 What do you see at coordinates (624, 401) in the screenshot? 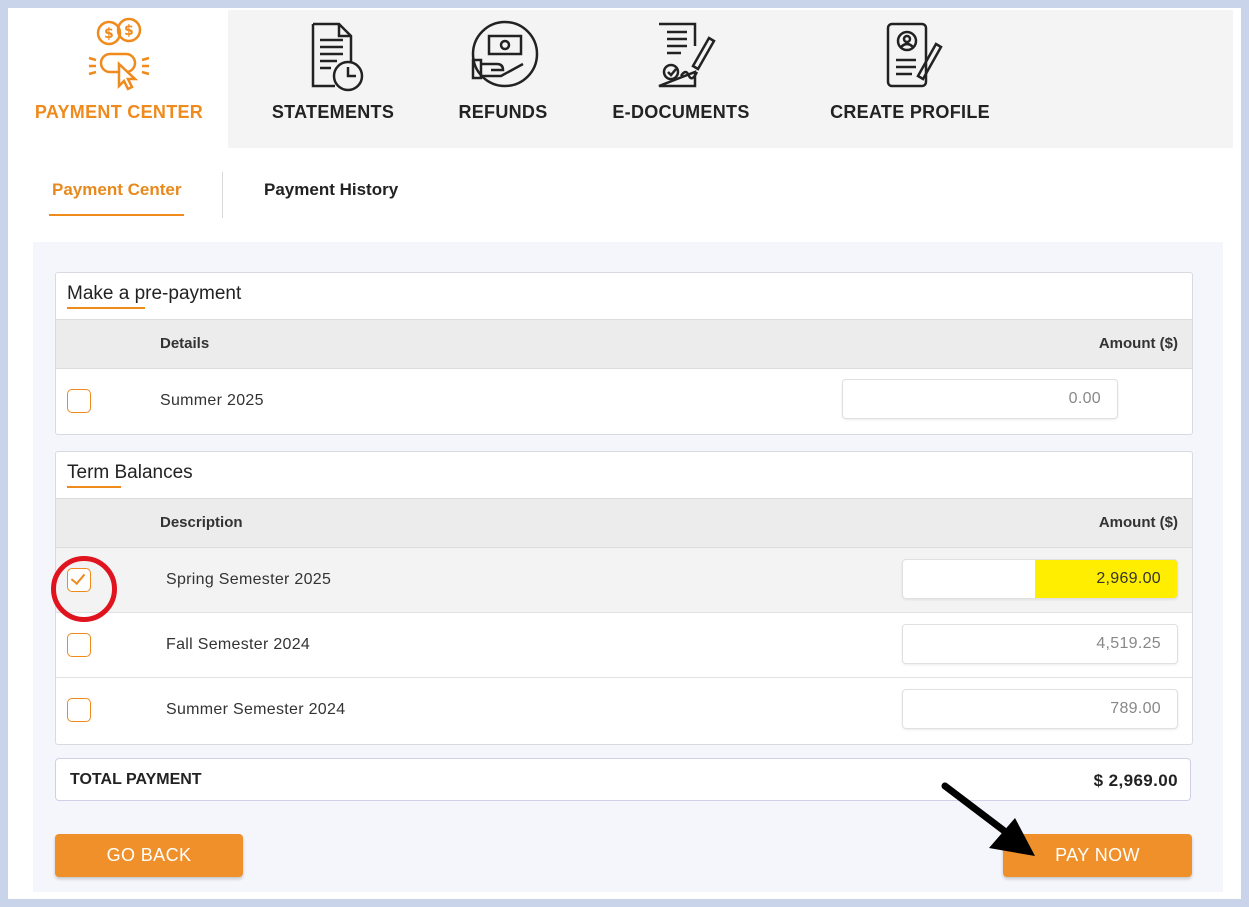
I see `table-row: Summer 2025` at bounding box center [624, 401].